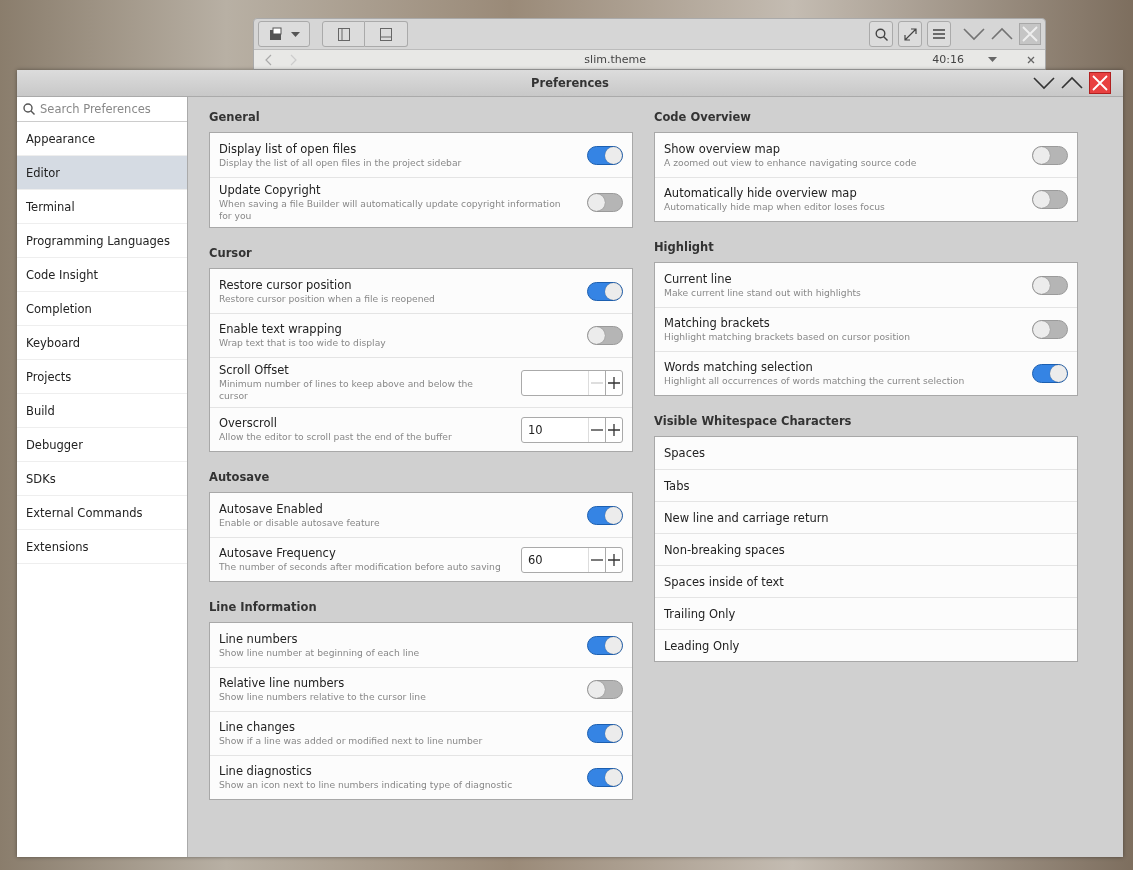 This screenshot has width=1133, height=870. I want to click on setting-title: Scroll Offset, so click(254, 370).